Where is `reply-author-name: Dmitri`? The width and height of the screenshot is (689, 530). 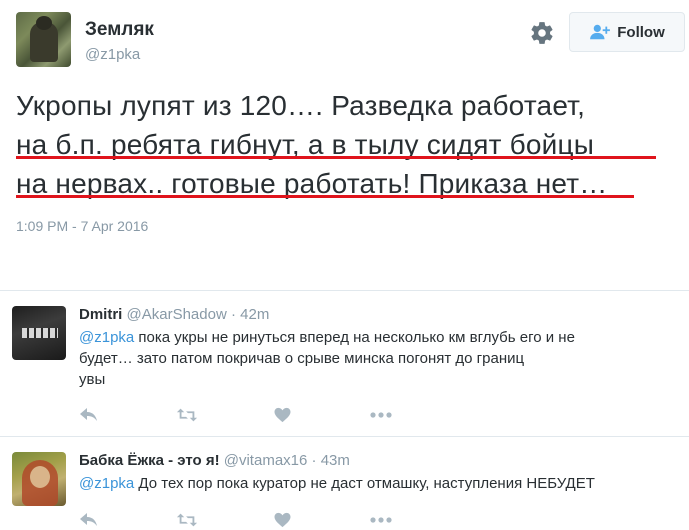
reply-author-name: Dmitri is located at coordinates (100, 314).